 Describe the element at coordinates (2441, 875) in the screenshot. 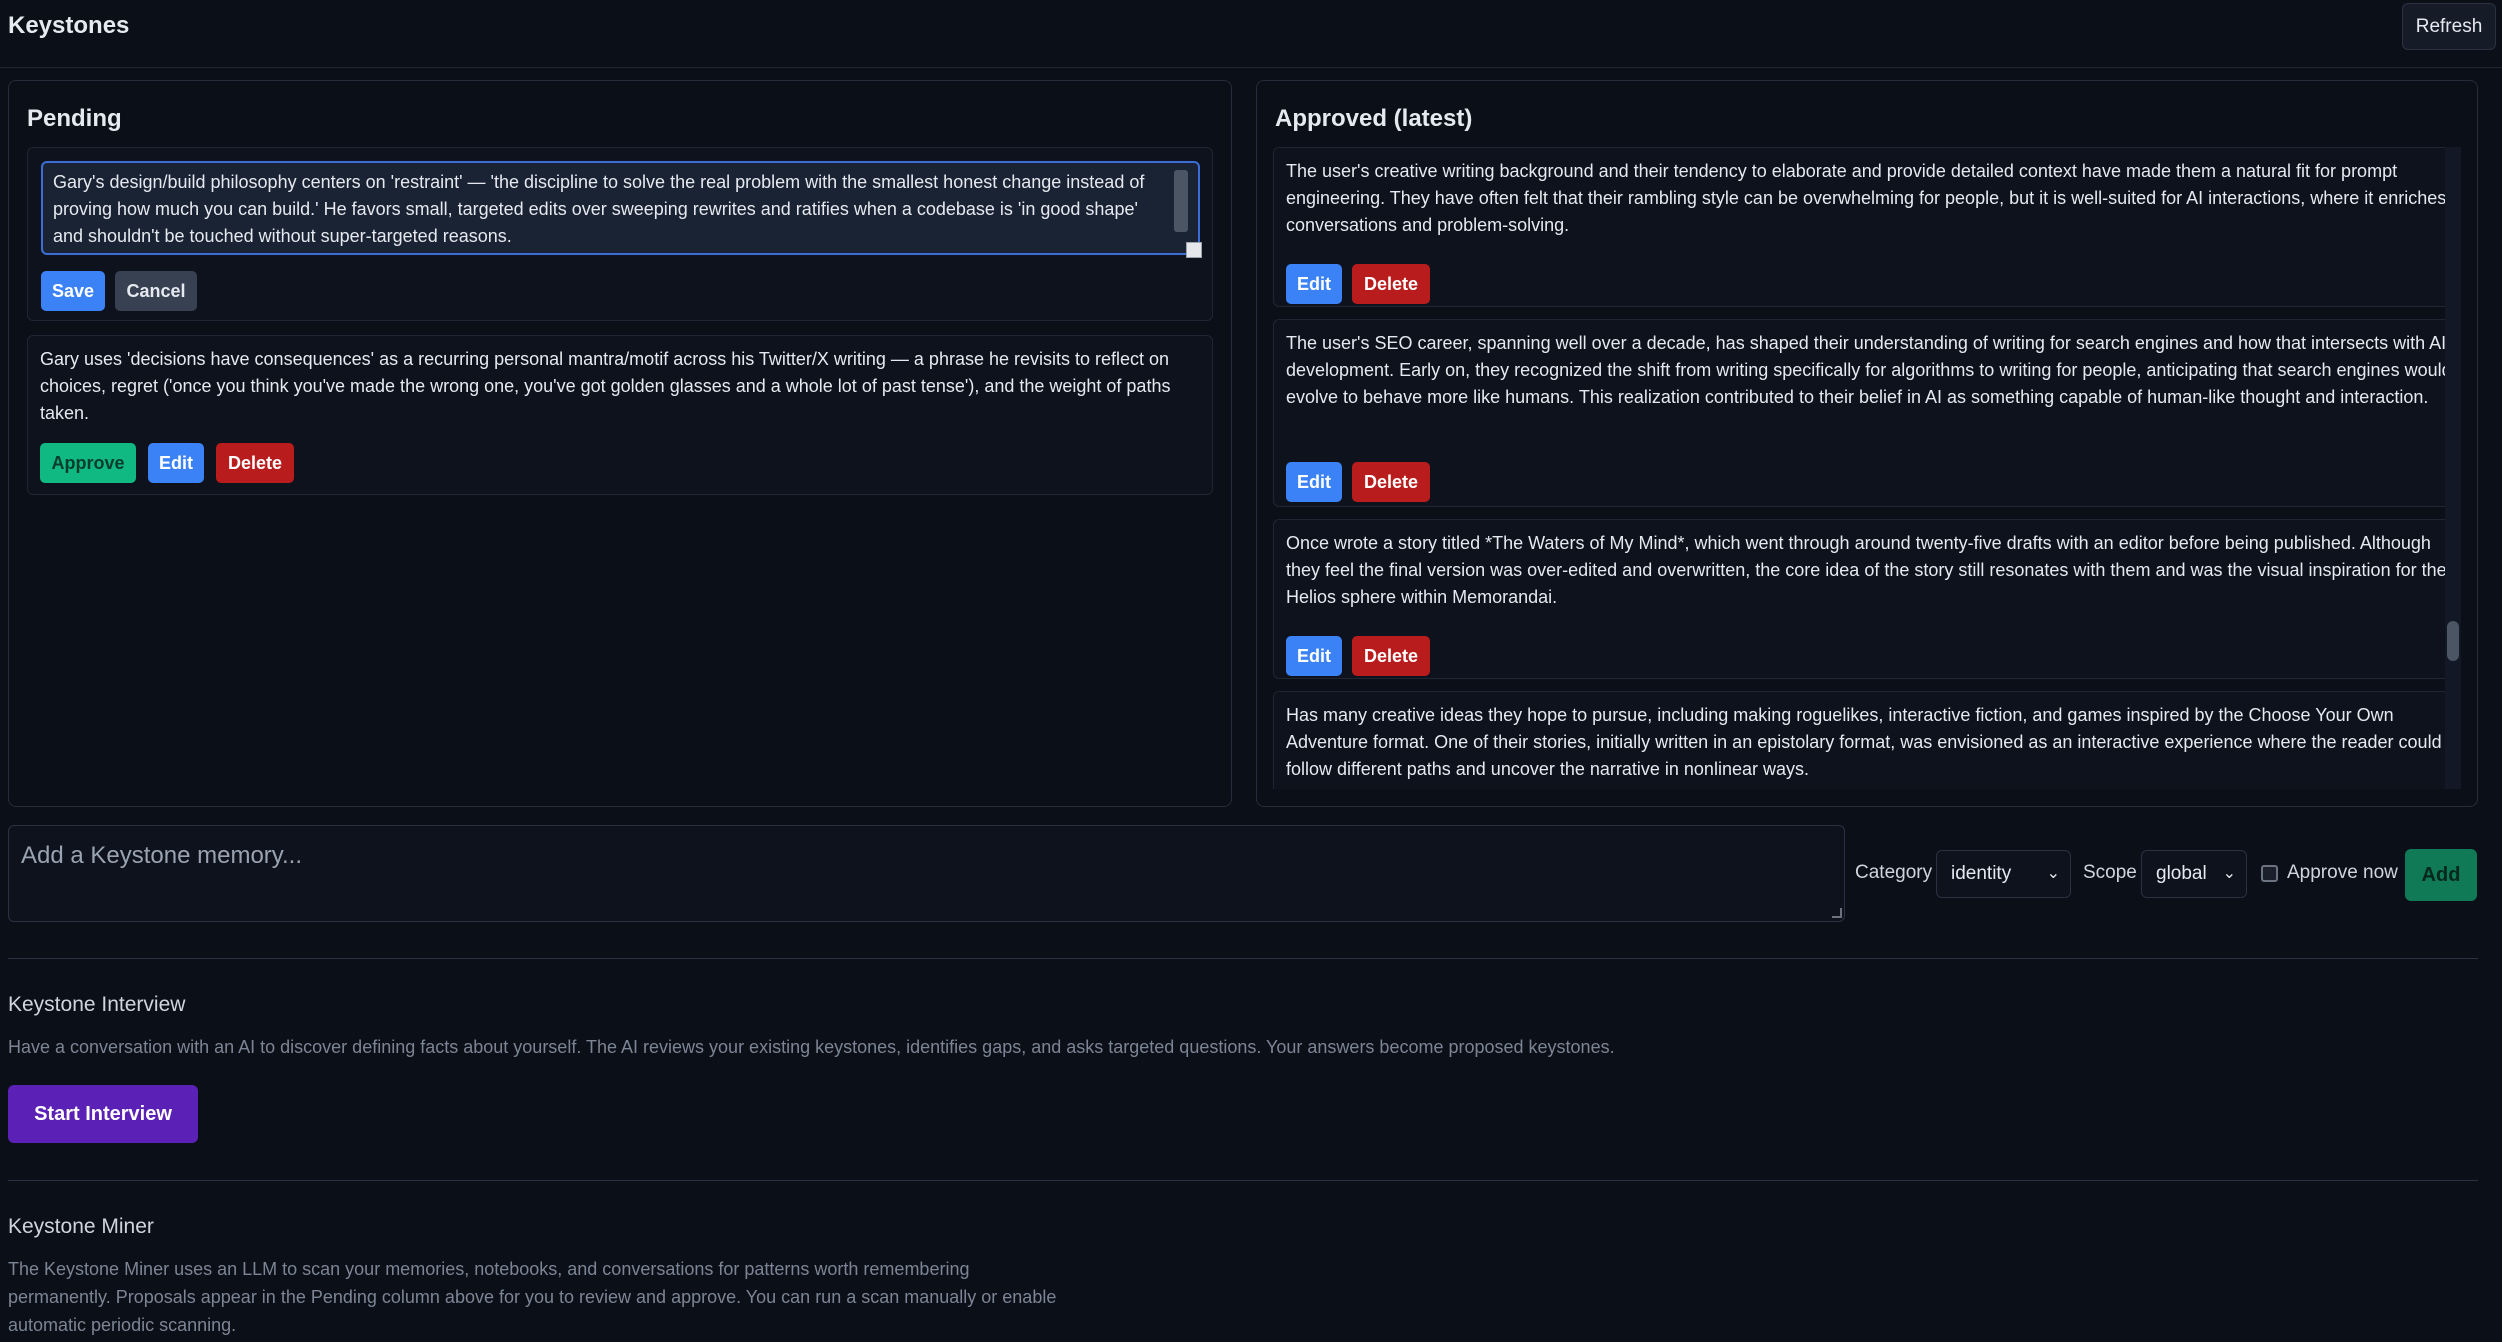

I see `add-button: Add` at that location.